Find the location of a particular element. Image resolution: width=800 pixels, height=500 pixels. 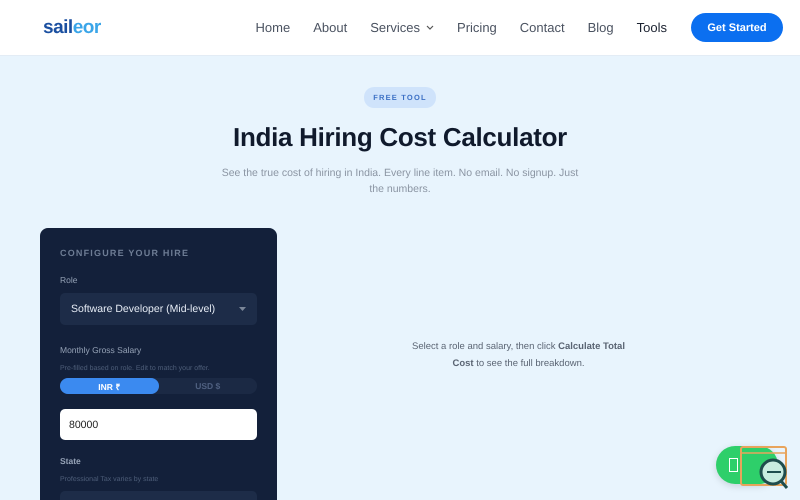

result-placeholder-text: Select a role and salary, then click Calculate Total Cost to see the full breakdown. is located at coordinates (518, 355).